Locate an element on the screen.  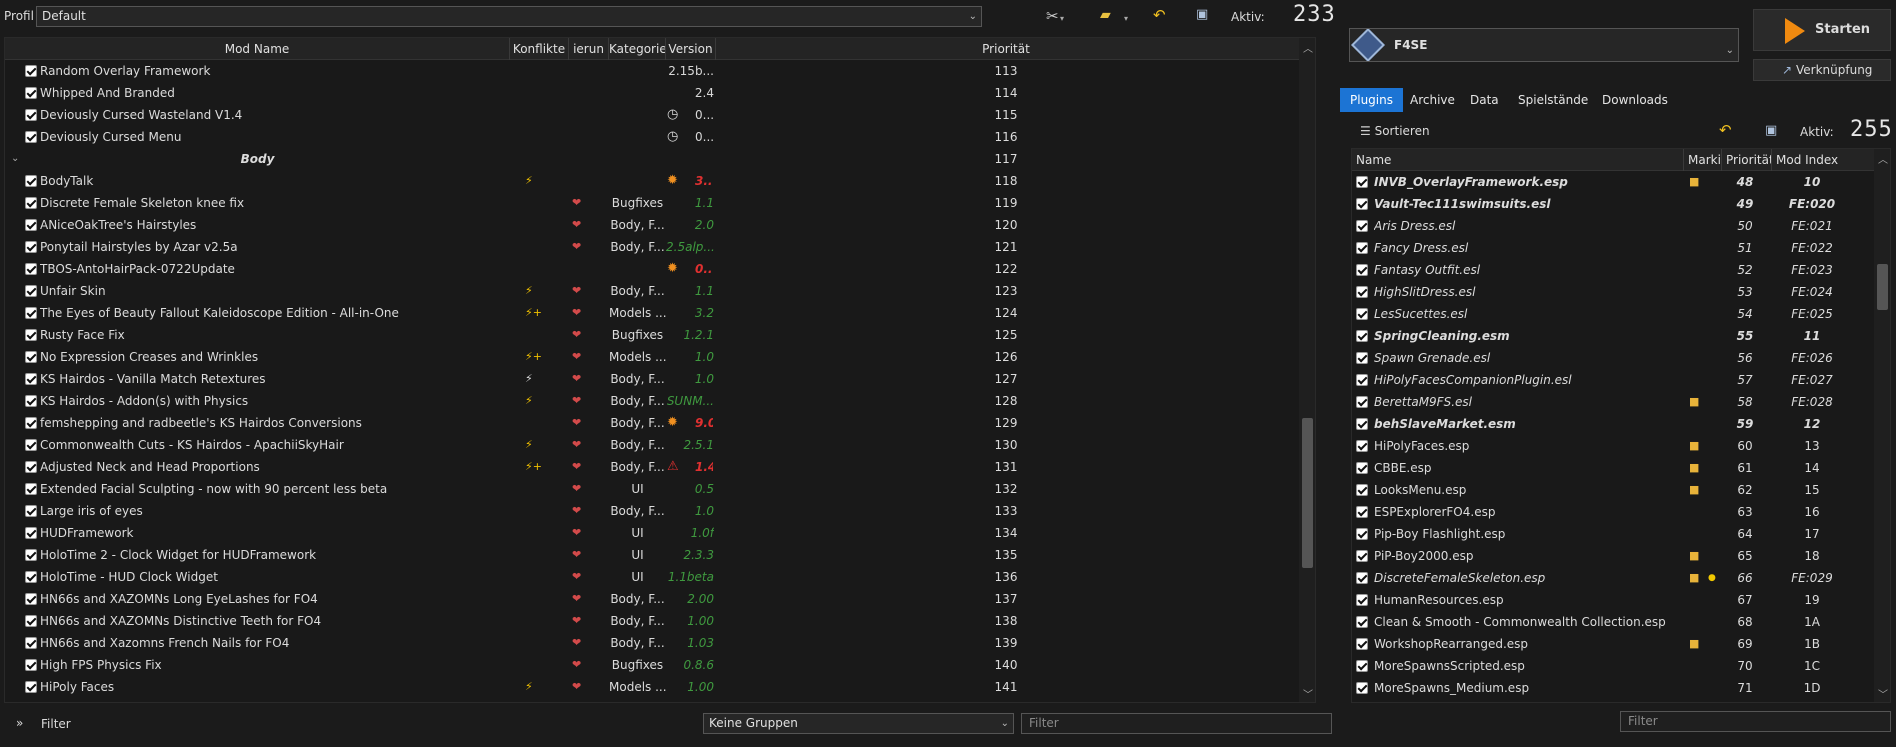
mod-row: Large iris of eyes ❤ Body, F... 1.0 133 is located at coordinates (651, 511).